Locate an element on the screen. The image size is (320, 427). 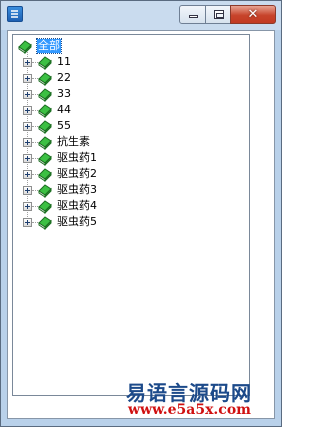
tree-node: 11 is located at coordinates (128, 62).